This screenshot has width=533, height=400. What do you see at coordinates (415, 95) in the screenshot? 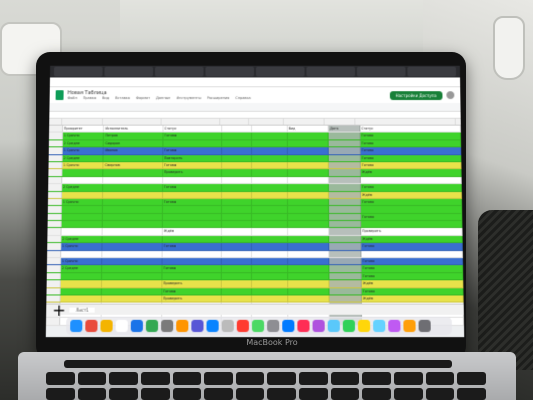
I see `share-button: Настройки Доступа` at bounding box center [415, 95].